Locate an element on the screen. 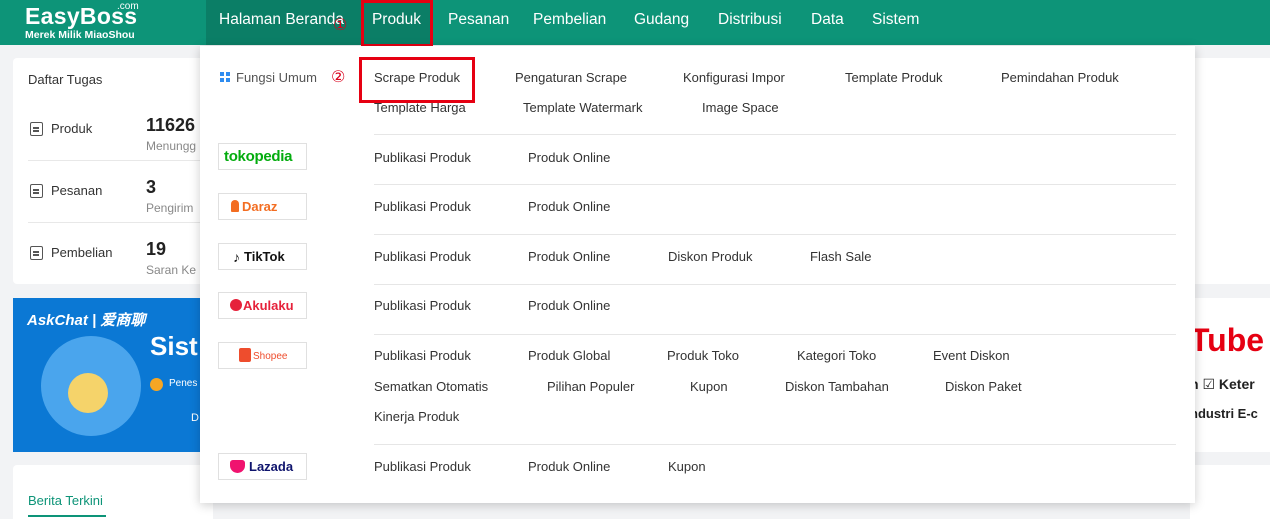 The width and height of the screenshot is (1270, 519). daraz-icon is located at coordinates (235, 206).